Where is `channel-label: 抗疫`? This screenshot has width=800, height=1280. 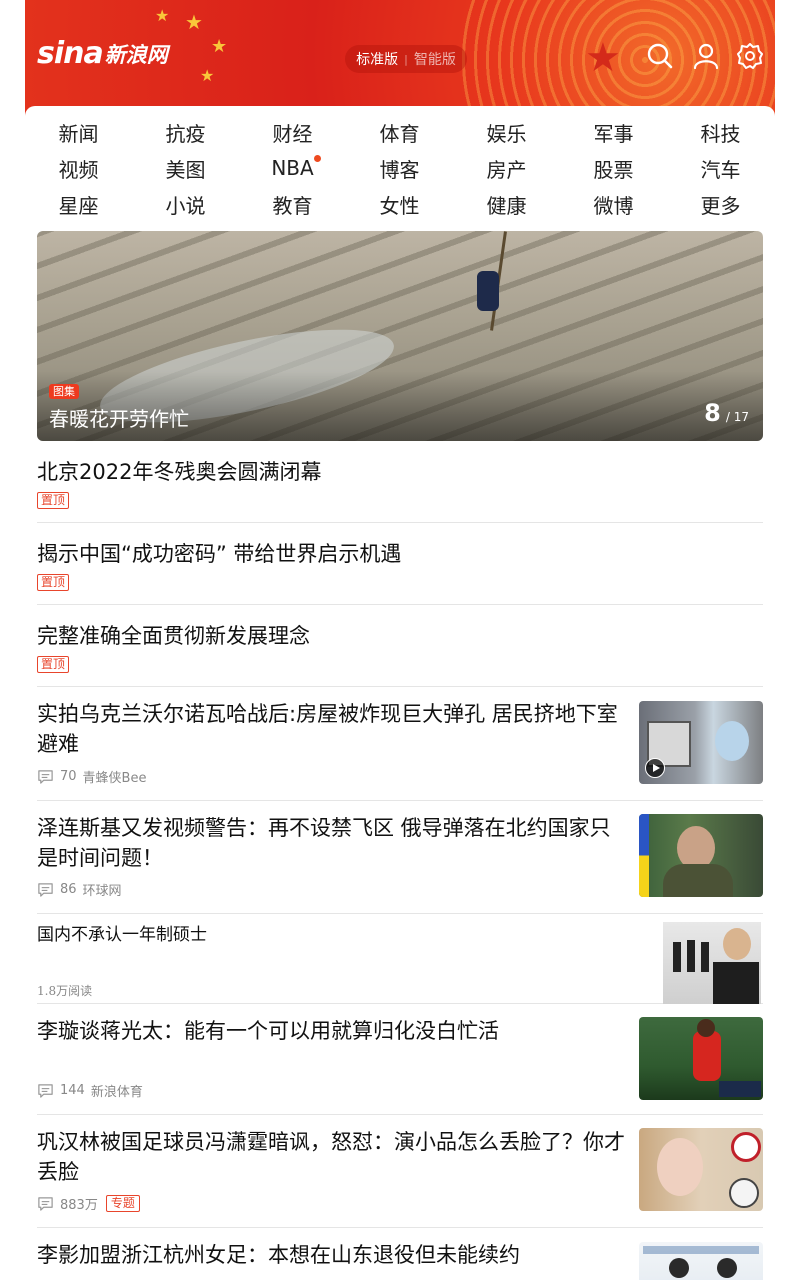 channel-label: 抗疫 is located at coordinates (185, 133).